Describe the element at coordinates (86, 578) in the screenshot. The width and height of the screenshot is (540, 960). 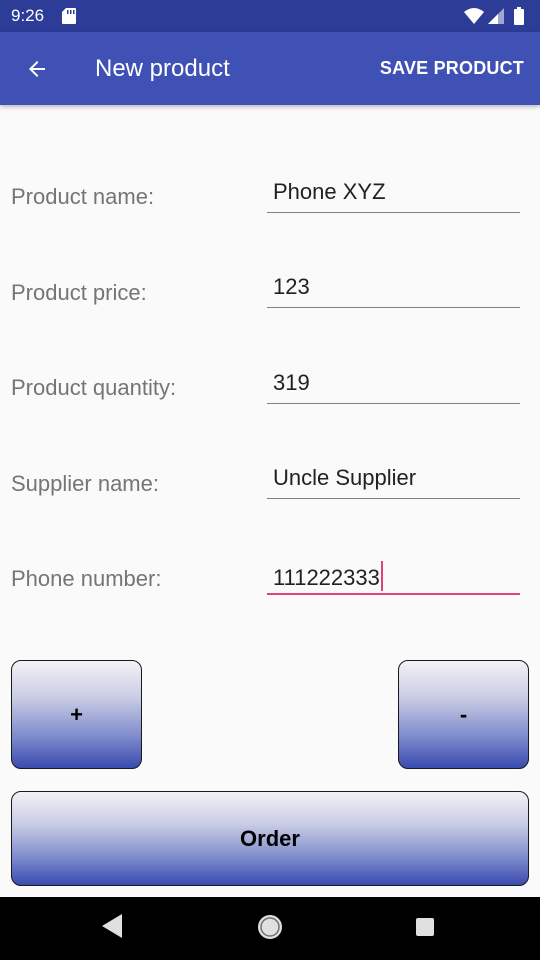
I see `phone-number-label: Phone number:` at that location.